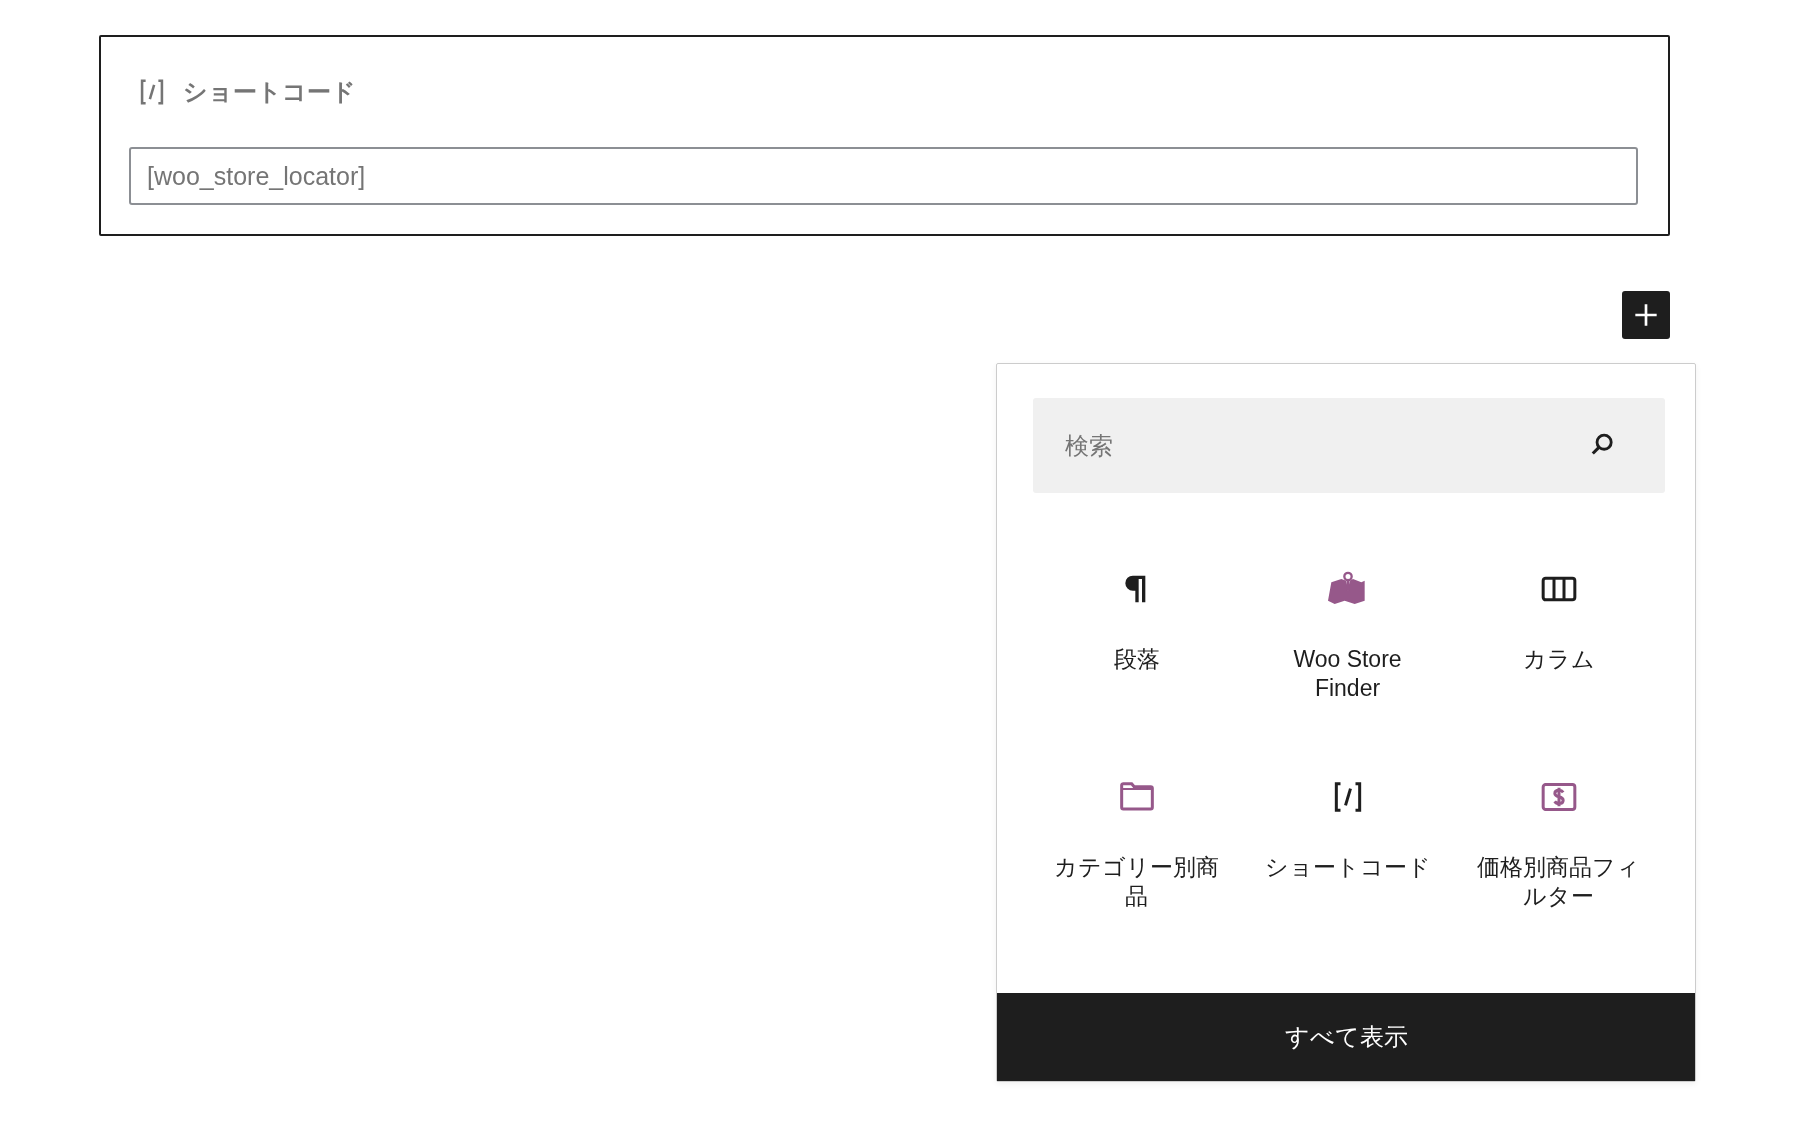 The image size is (1814, 1132). What do you see at coordinates (1136, 856) in the screenshot?
I see `block-item: カテゴリー別商品` at bounding box center [1136, 856].